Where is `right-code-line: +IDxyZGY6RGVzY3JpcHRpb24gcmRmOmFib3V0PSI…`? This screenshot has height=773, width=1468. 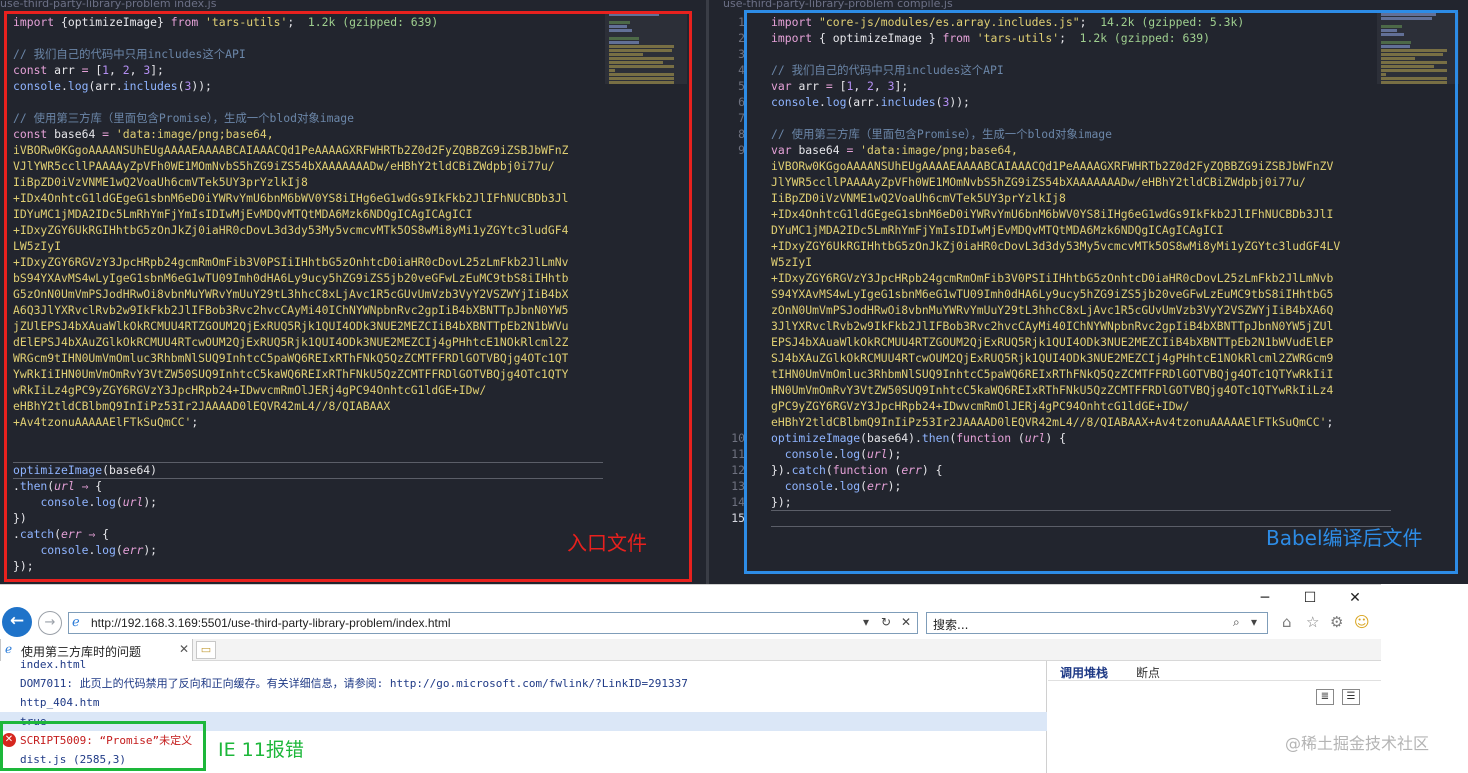 right-code-line: +IDxyZGY6RGVzY3JpcHRpb24gcmRmOmFib3V0PSI… is located at coordinates (1055, 278).